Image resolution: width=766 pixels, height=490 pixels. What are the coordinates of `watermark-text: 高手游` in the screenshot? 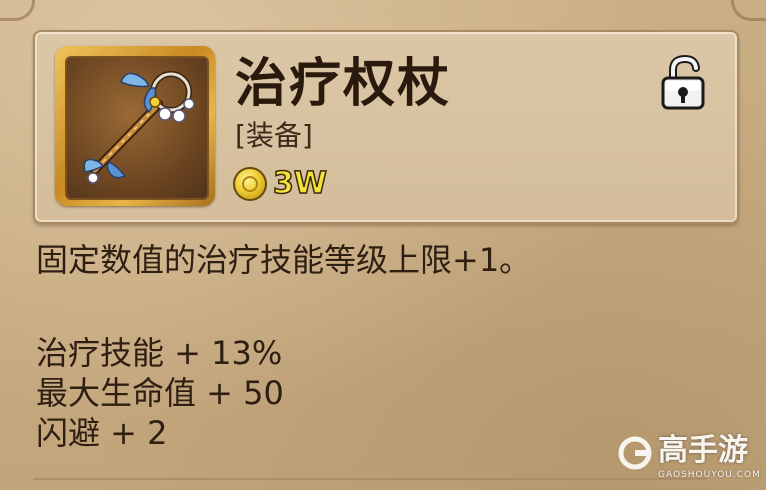 It's located at (703, 450).